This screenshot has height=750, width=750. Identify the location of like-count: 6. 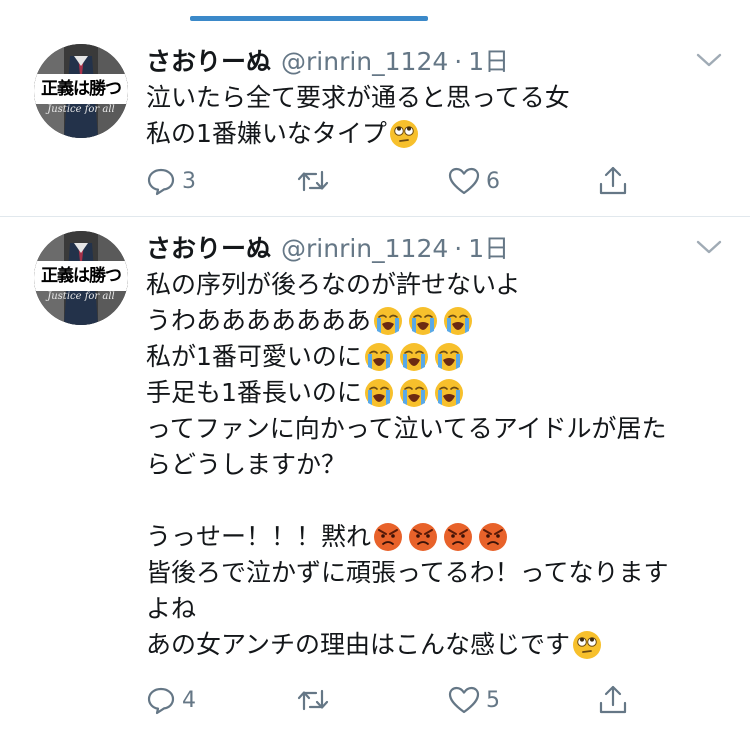
(493, 181).